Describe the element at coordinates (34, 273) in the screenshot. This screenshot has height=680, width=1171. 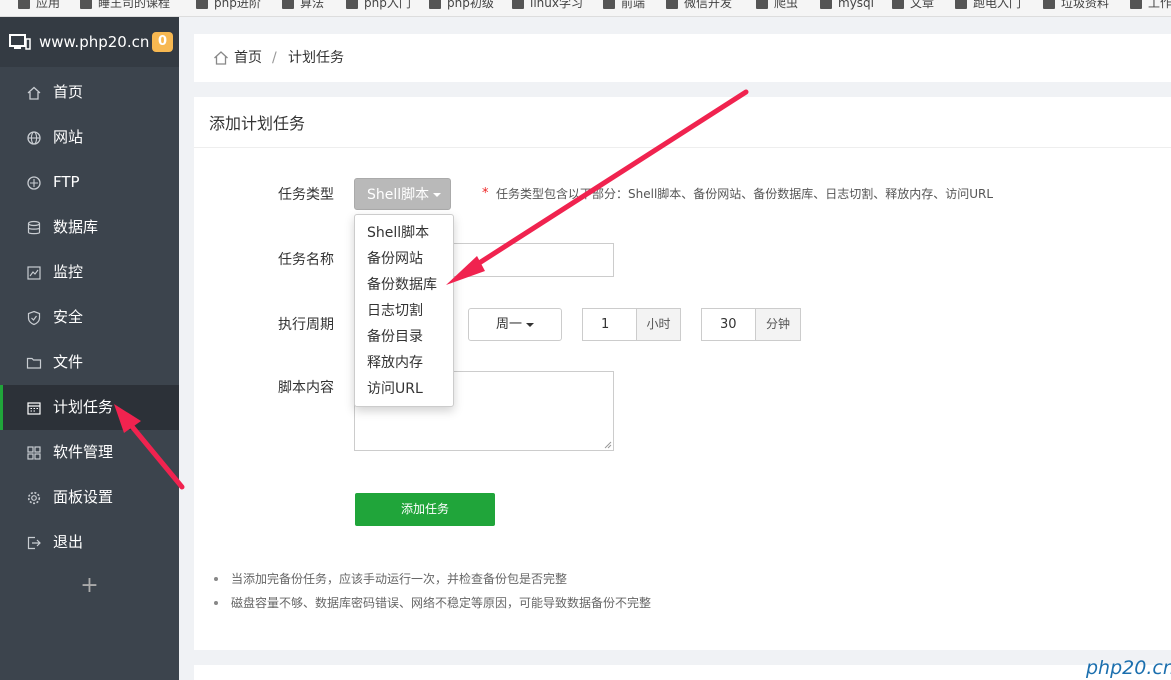
I see `monitor-icon` at that location.